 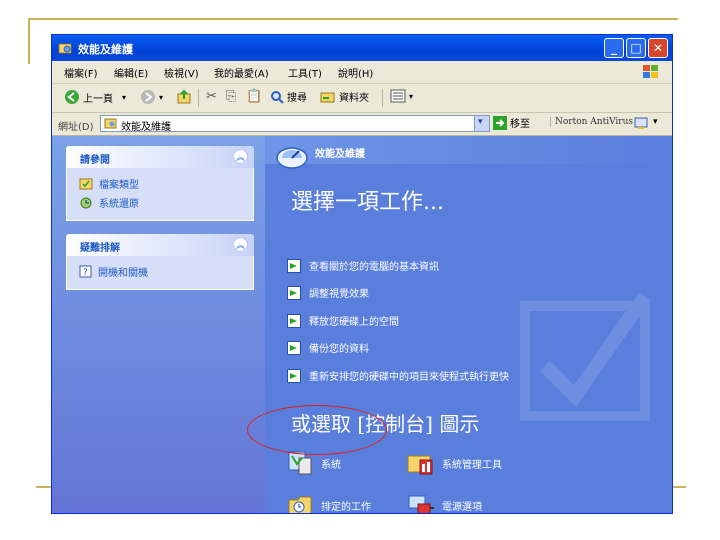 I want to click on close-button: ✕, so click(x=658, y=48).